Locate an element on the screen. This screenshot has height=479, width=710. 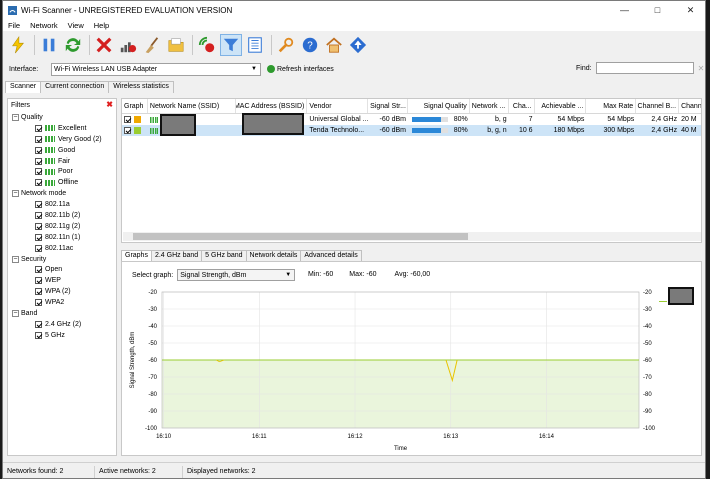
filter-item: WPA (2) is located at coordinates (62, 291).